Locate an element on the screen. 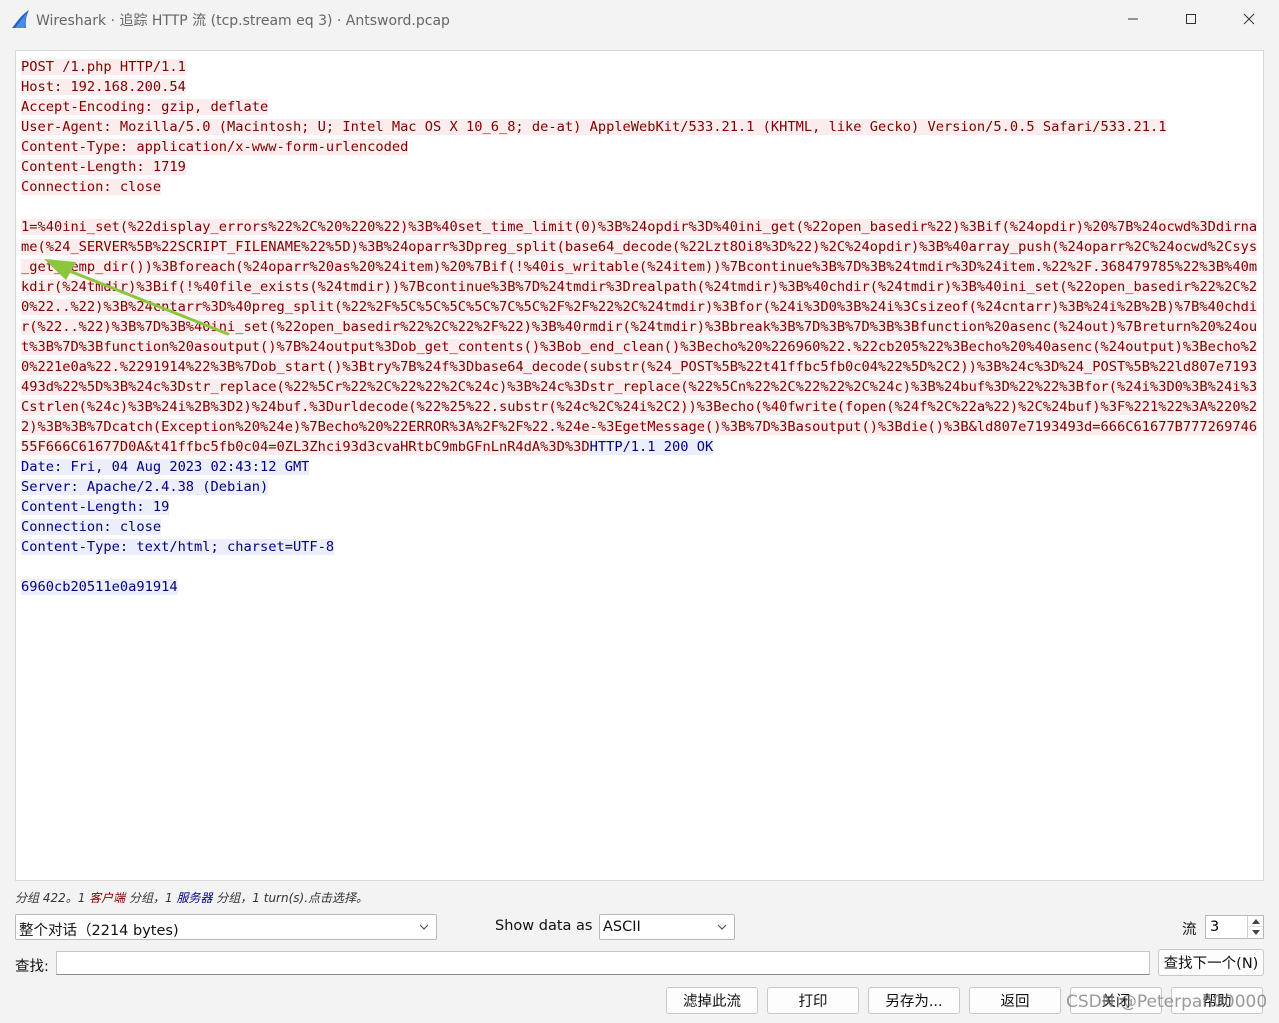 Image resolution: width=1279 pixels, height=1023 pixels. find-label: 查找: is located at coordinates (32, 967).